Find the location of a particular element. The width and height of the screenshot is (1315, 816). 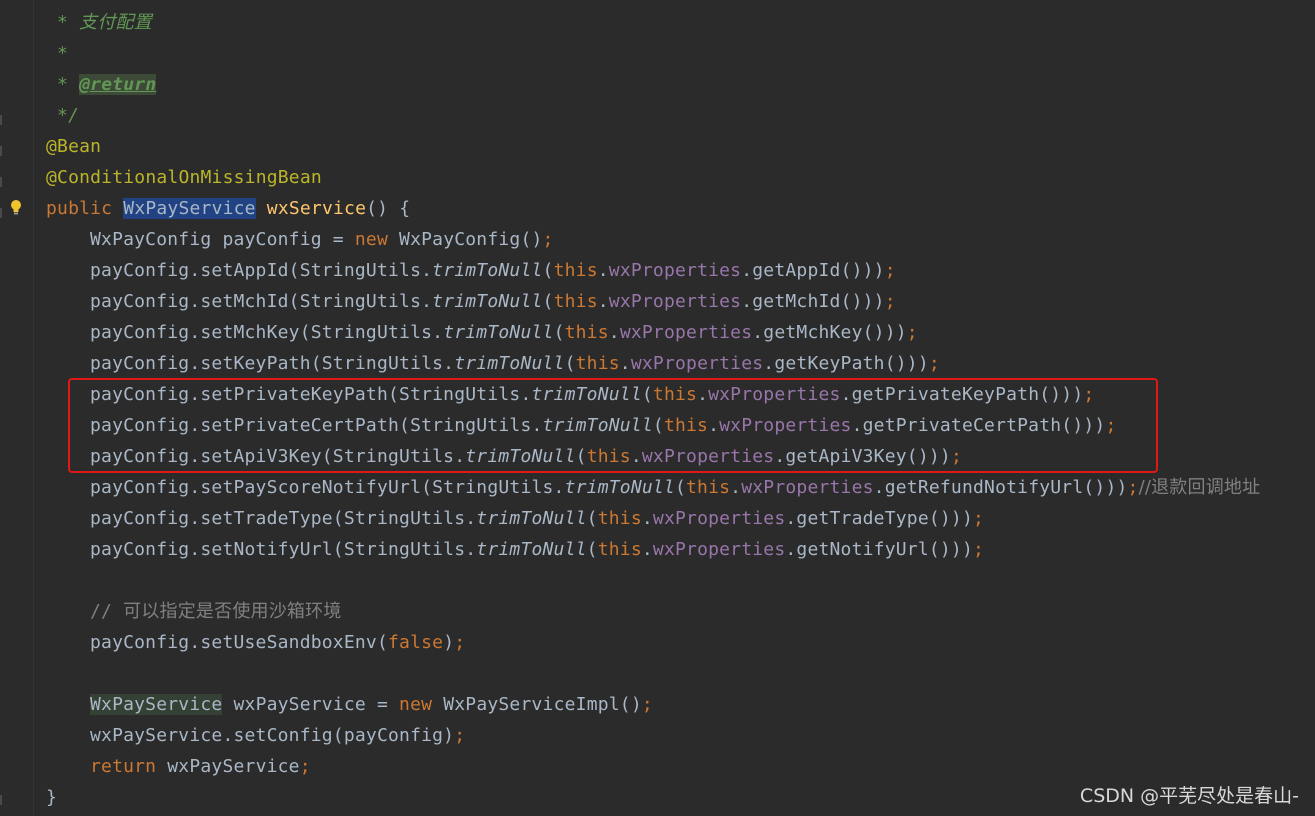

code-line: payConfig.setUseSandboxEnv(false); is located at coordinates (278, 642).